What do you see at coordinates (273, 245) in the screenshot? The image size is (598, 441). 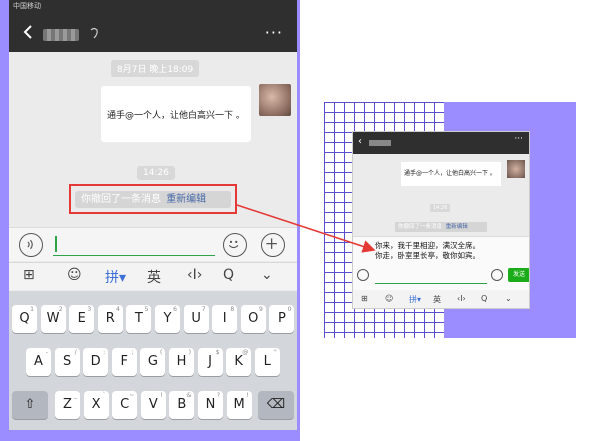 I see `plus-icon` at bounding box center [273, 245].